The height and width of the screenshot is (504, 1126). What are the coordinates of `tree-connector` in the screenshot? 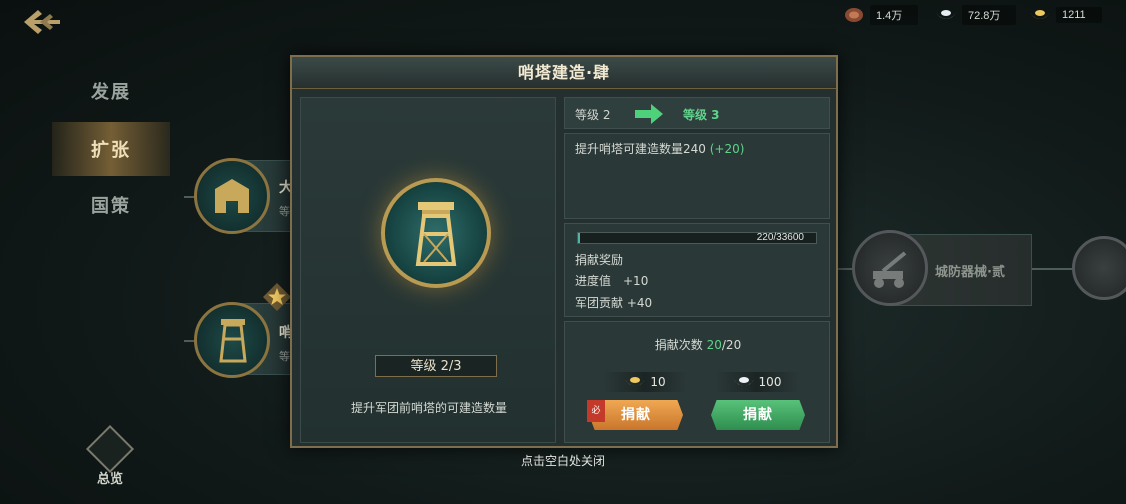 It's located at (1052, 269).